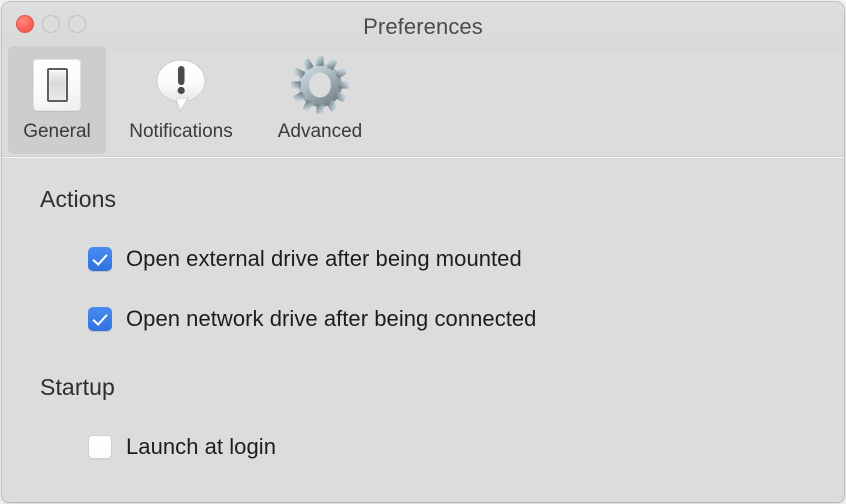  I want to click on window-title: Preferences, so click(423, 26).